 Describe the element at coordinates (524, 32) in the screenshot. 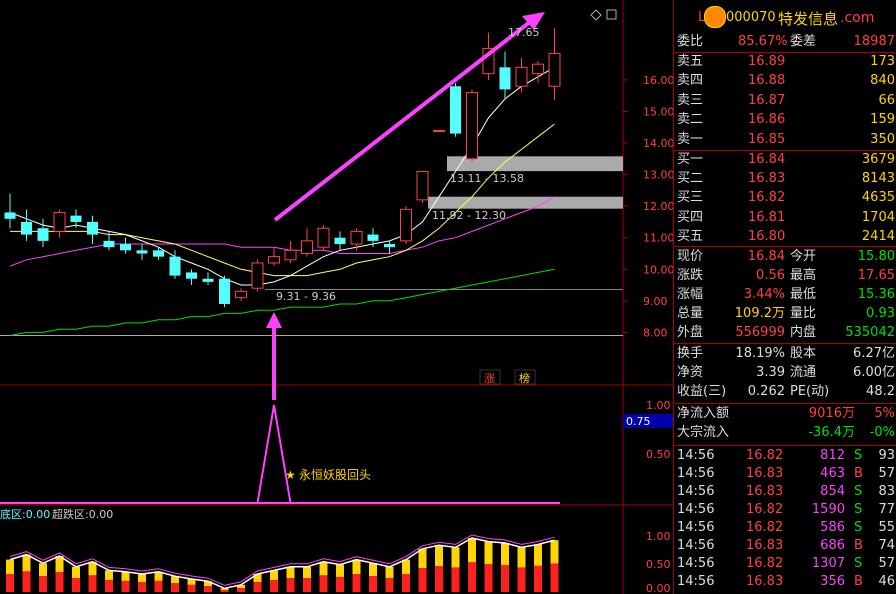

I see `high-price-label: 17.65` at that location.